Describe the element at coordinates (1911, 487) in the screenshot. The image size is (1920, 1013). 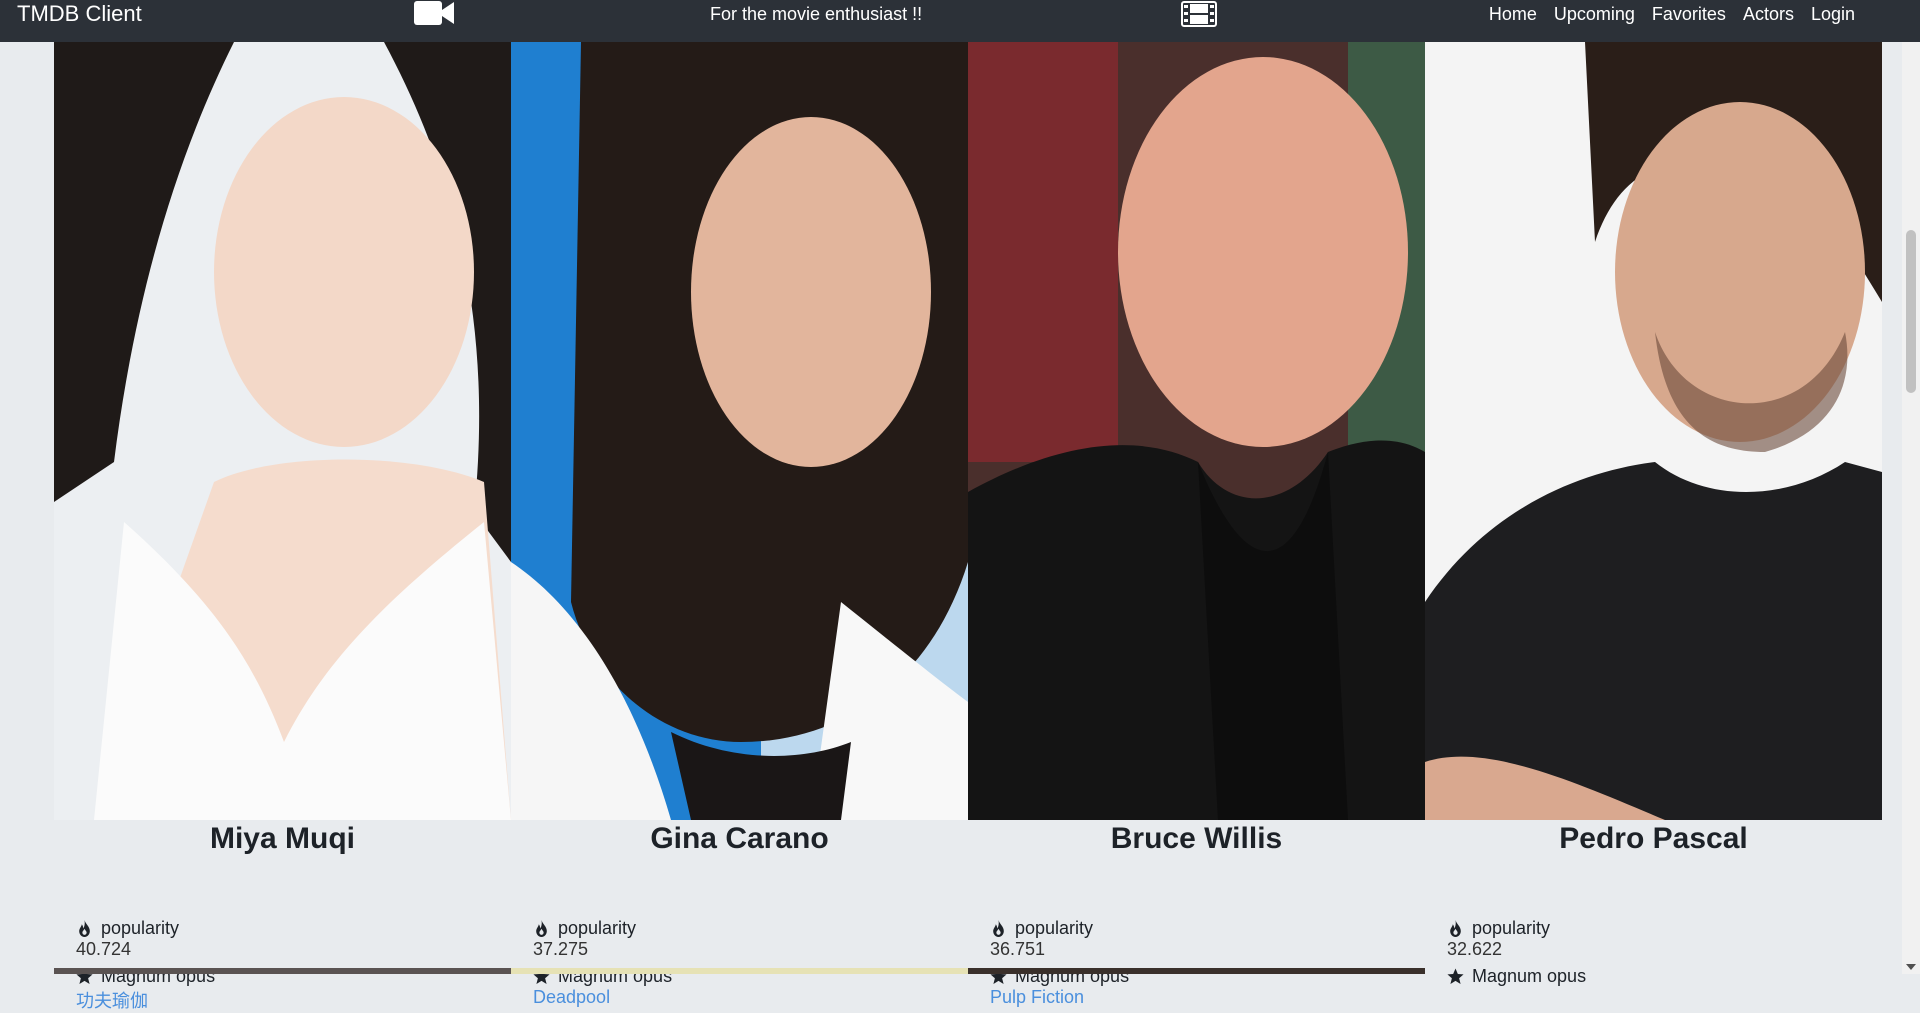
I see `page-scrollbar` at that location.